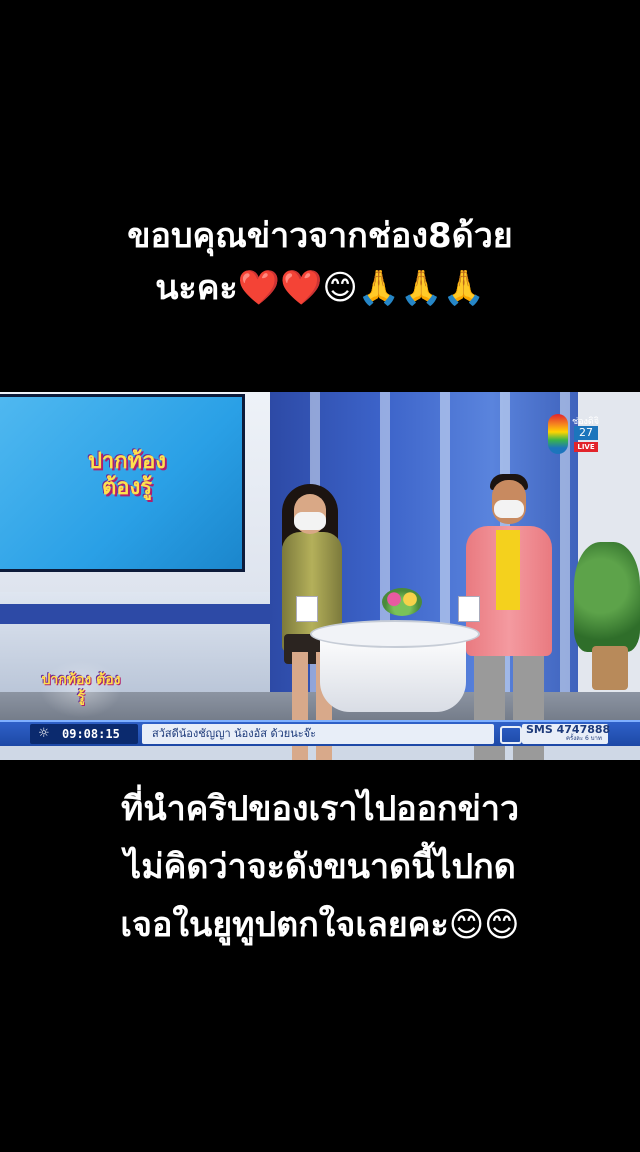 Image resolution: width=640 pixels, height=1152 pixels. I want to click on studio-plant, so click(607, 617).